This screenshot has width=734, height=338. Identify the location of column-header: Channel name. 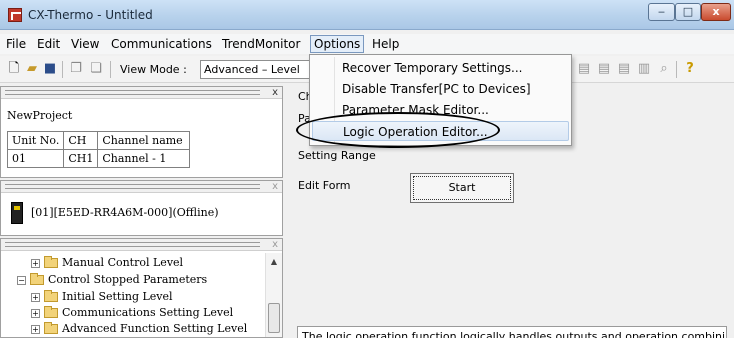
(144, 140).